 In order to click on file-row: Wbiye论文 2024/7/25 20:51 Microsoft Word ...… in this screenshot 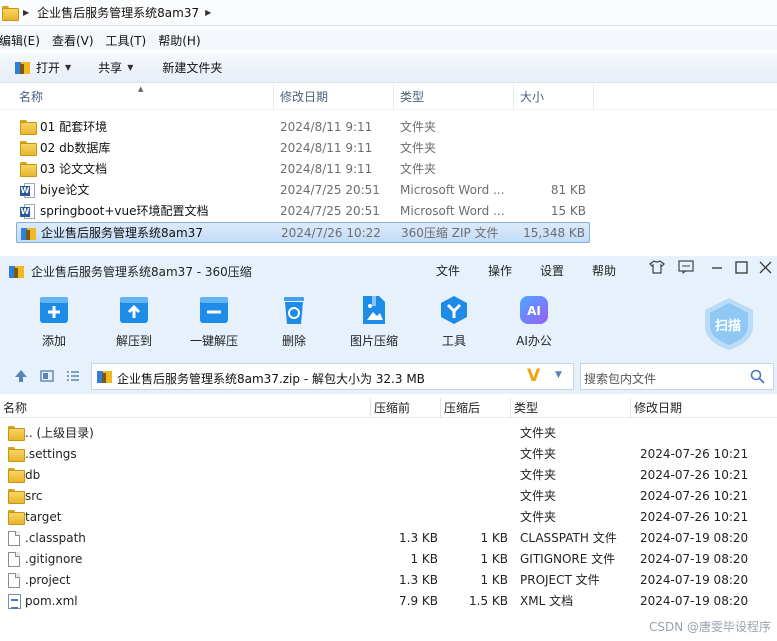, I will do `click(303, 190)`.